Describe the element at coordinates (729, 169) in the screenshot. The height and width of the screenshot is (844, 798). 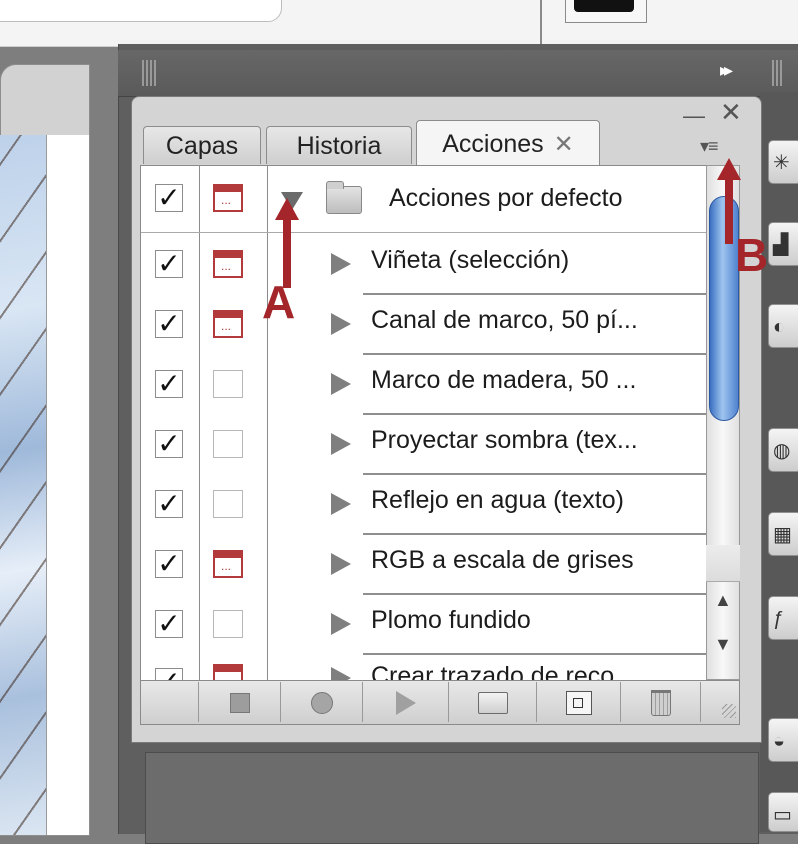
I see `annotation-arrow-b-head` at that location.